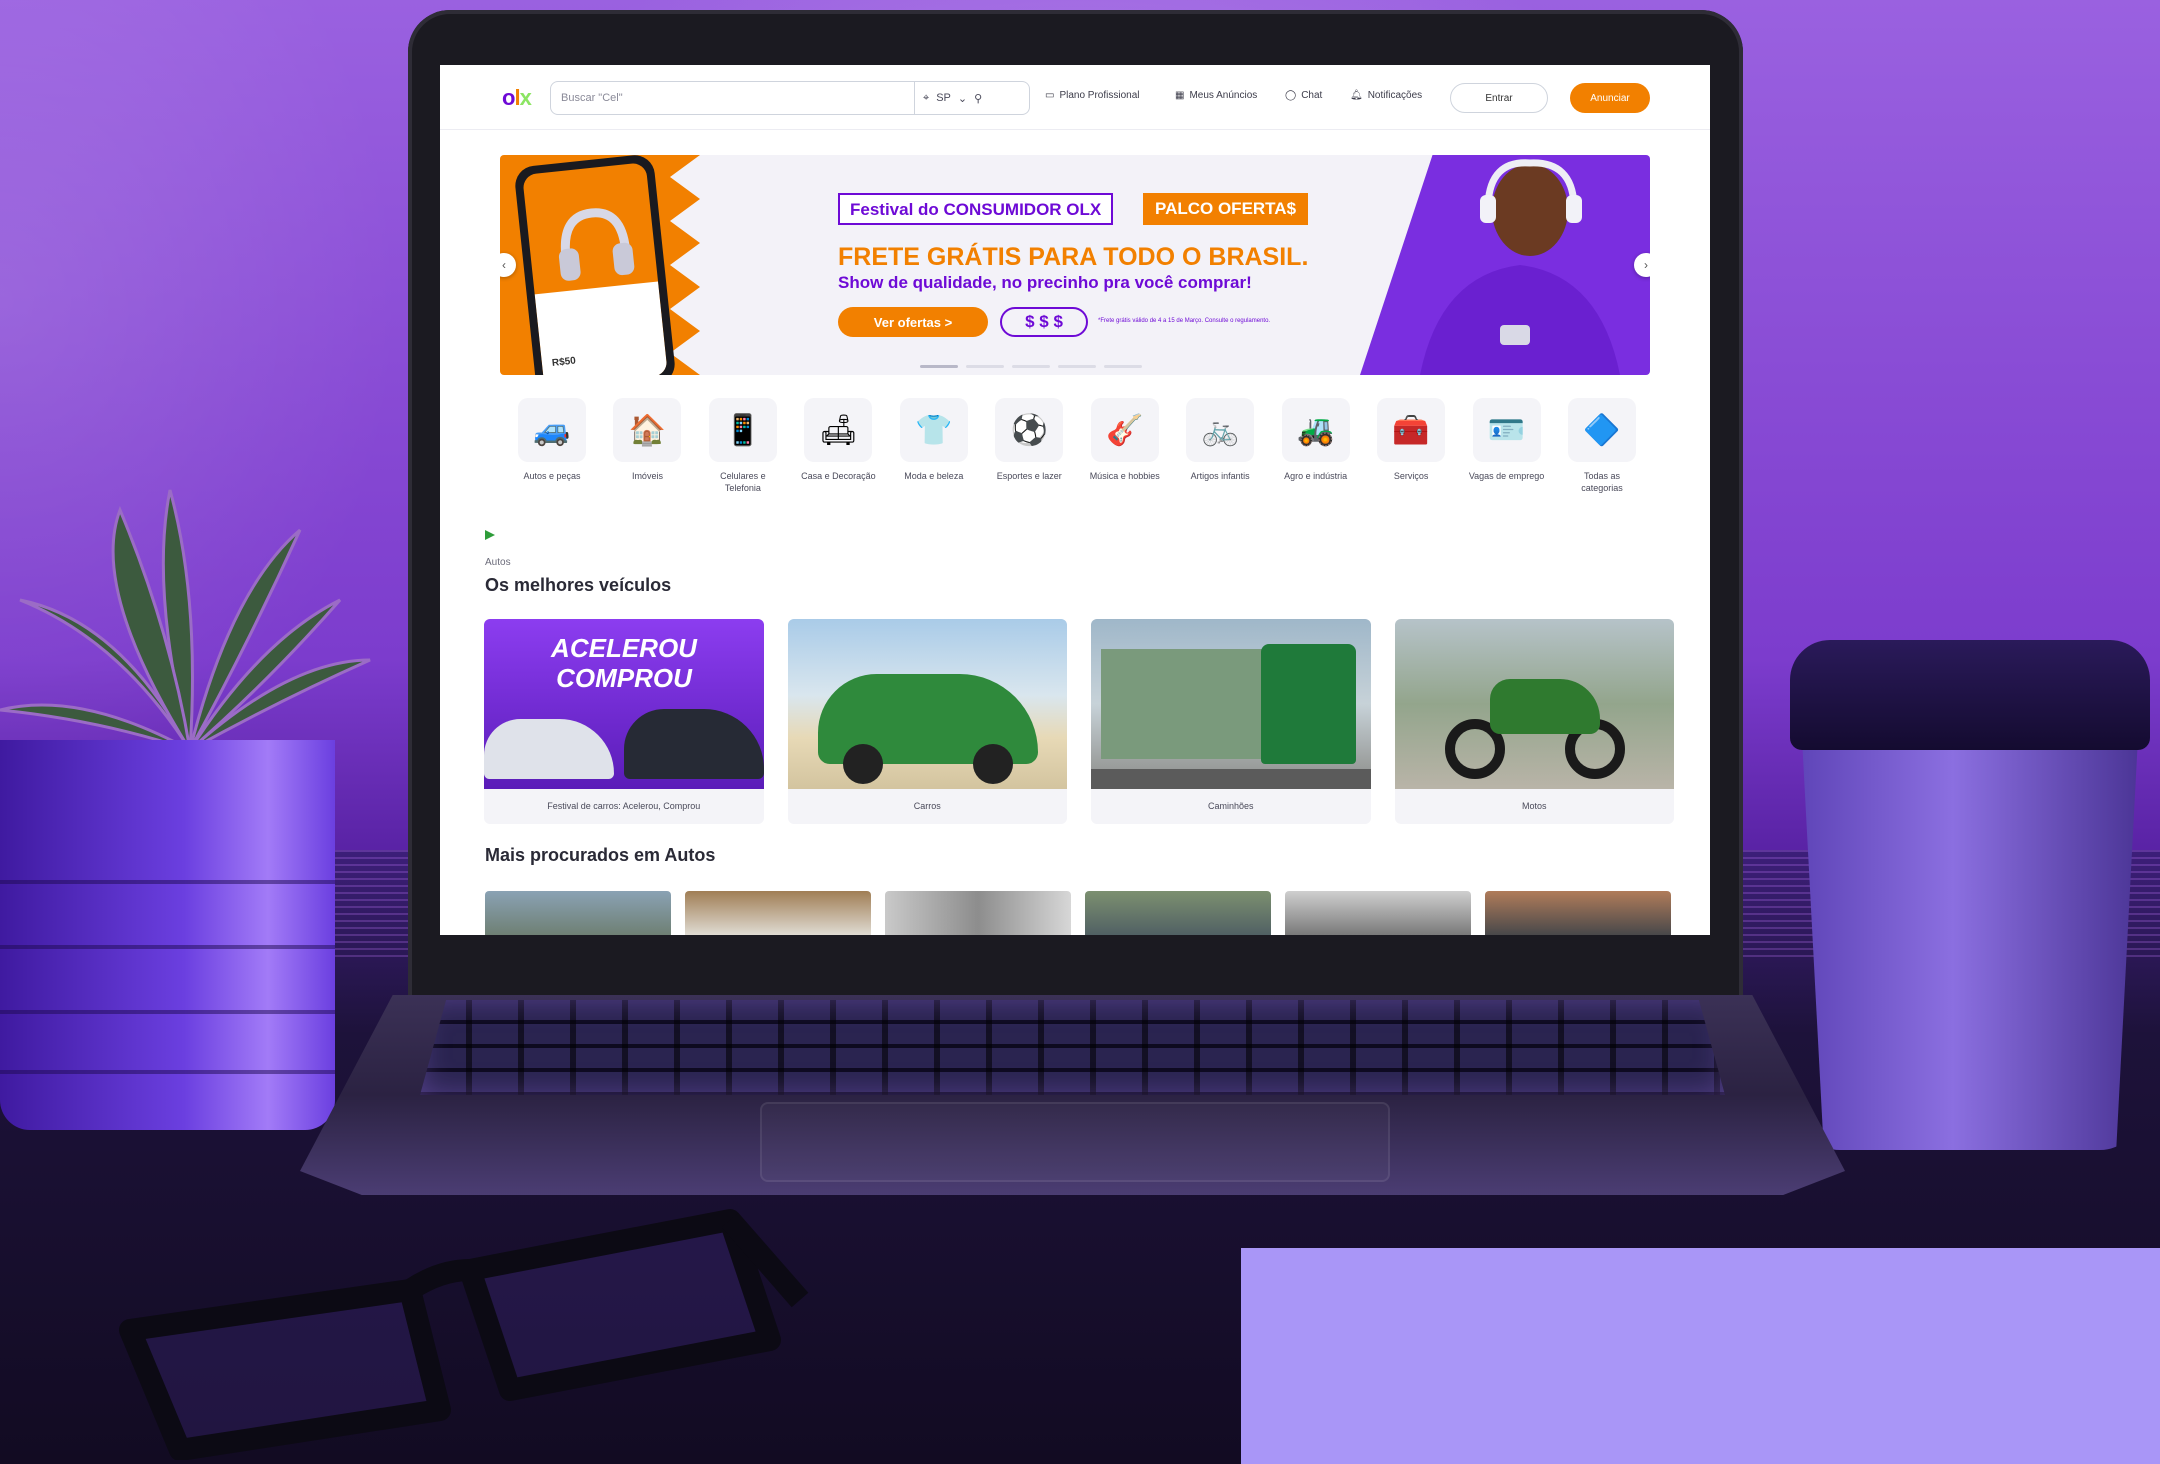 The image size is (2160, 1464). Describe the element at coordinates (1601, 430) in the screenshot. I see `shapes-icon: 🔷` at that location.